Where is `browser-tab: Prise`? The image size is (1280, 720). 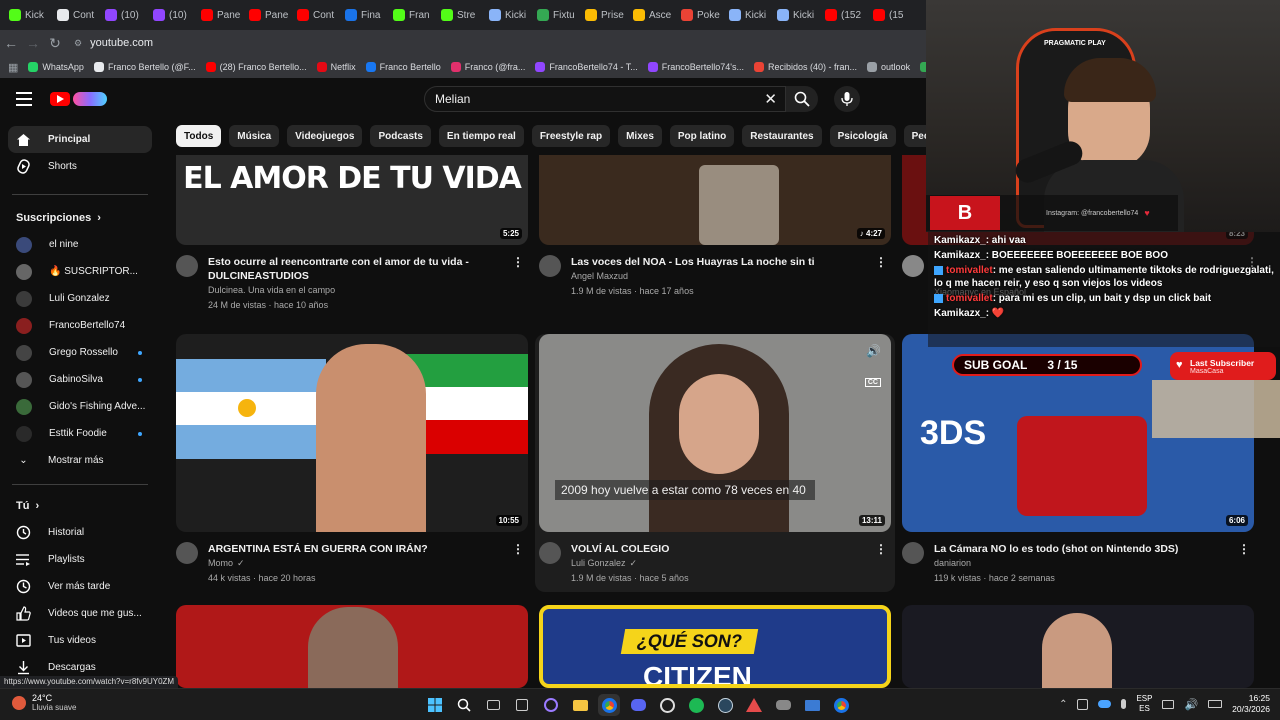 browser-tab: Prise is located at coordinates (603, 15).